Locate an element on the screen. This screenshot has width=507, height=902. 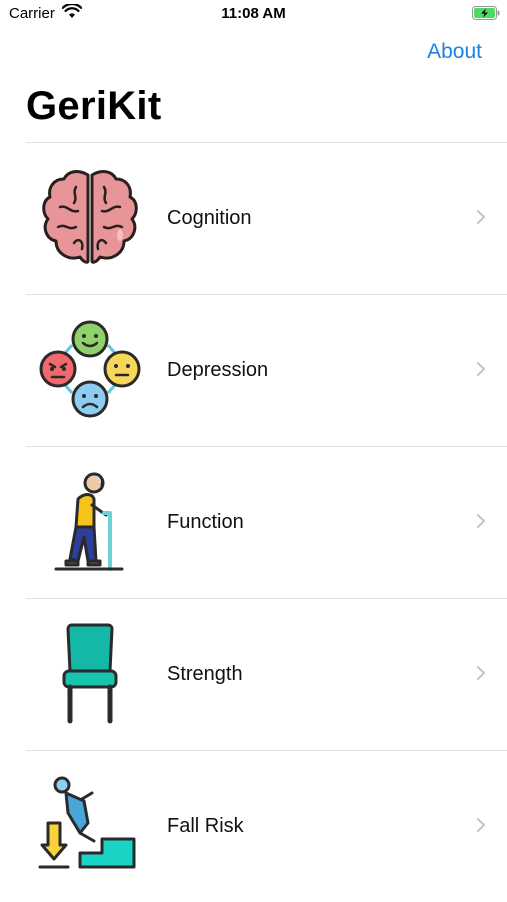
page-title: GeriKit is located at coordinates (94, 106).